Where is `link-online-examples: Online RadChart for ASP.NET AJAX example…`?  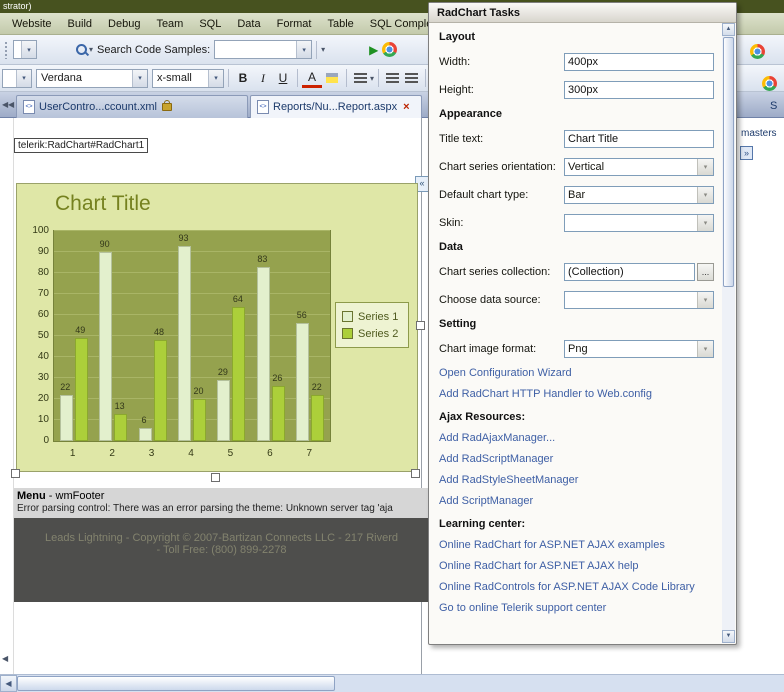 link-online-examples: Online RadChart for ASP.NET AJAX example… is located at coordinates (576, 545).